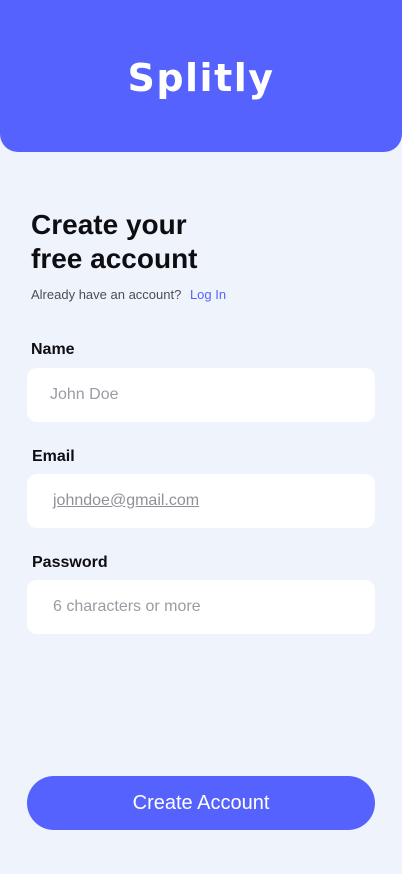  Describe the element at coordinates (53, 456) in the screenshot. I see `email-label: Email` at that location.